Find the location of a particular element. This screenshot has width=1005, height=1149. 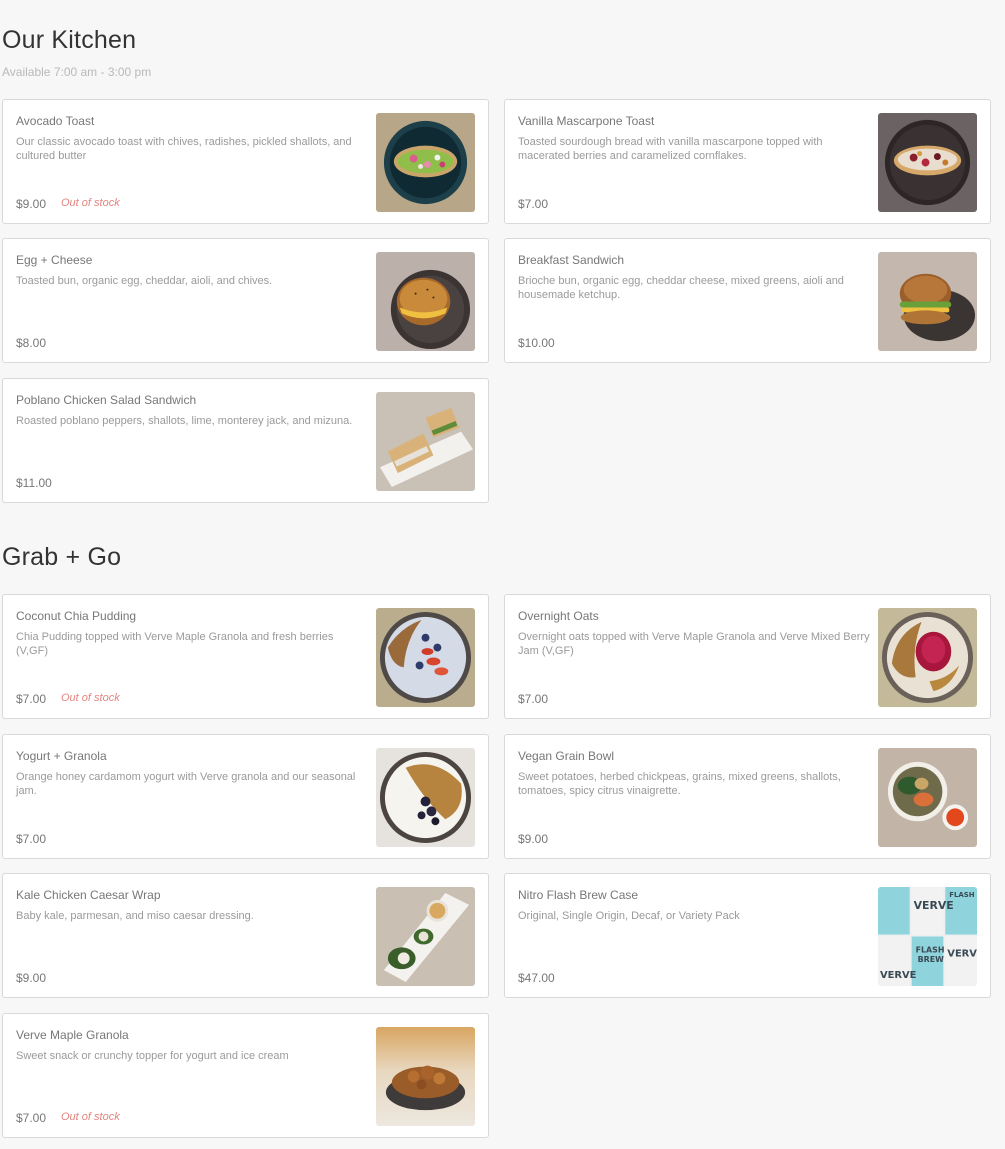

item-name: Yogurt + Granola is located at coordinates (61, 756).